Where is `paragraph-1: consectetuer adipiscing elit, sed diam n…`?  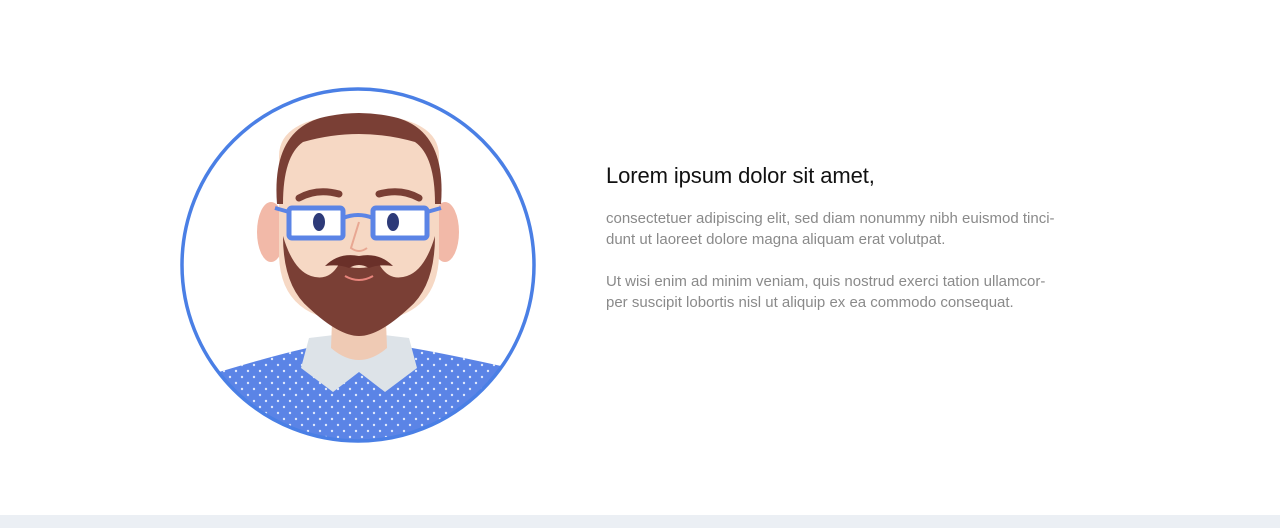 paragraph-1: consectetuer adipiscing elit, sed diam n… is located at coordinates (830, 229).